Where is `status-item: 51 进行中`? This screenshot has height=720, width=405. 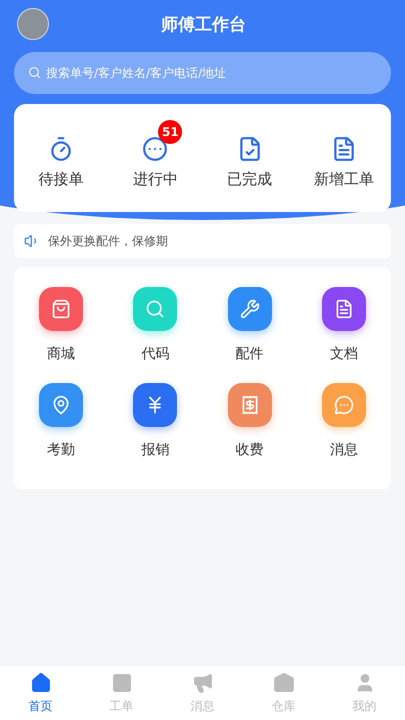 status-item: 51 进行中 is located at coordinates (155, 154).